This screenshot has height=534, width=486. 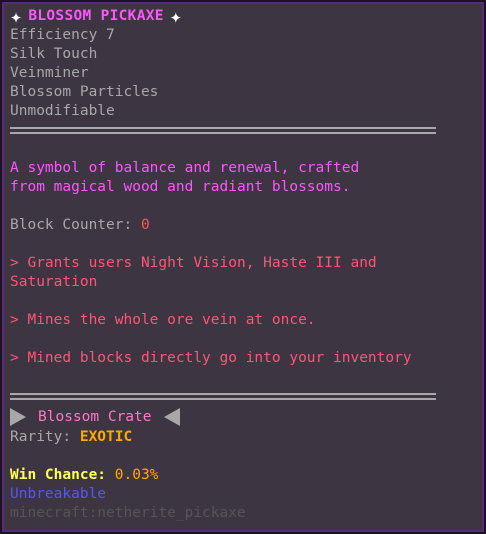 What do you see at coordinates (75, 225) in the screenshot?
I see `block-counter-label: Block Counter:` at bounding box center [75, 225].